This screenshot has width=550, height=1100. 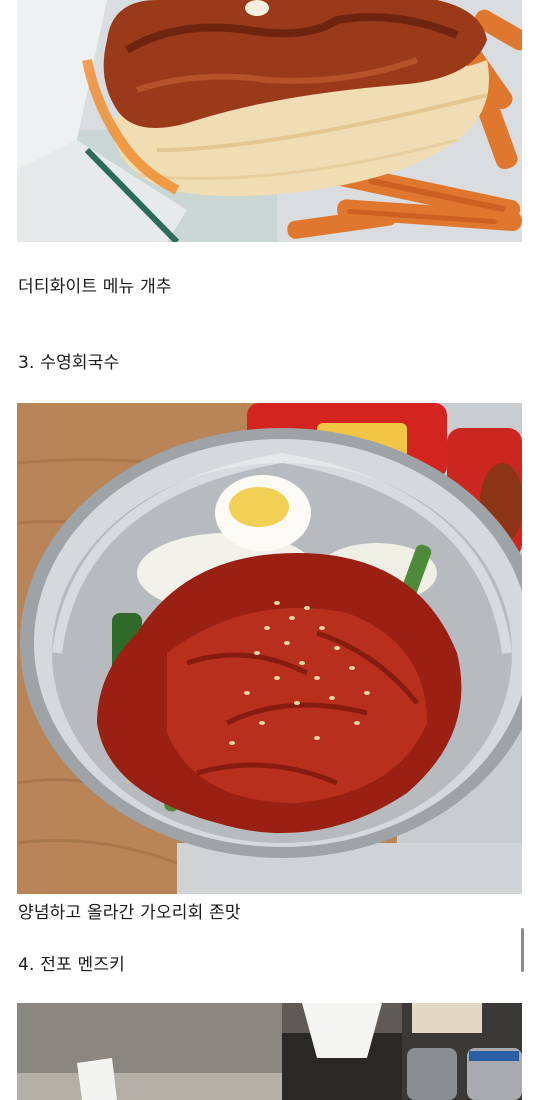 What do you see at coordinates (69, 363) in the screenshot?
I see `section-heading: 3. 수영회국수` at bounding box center [69, 363].